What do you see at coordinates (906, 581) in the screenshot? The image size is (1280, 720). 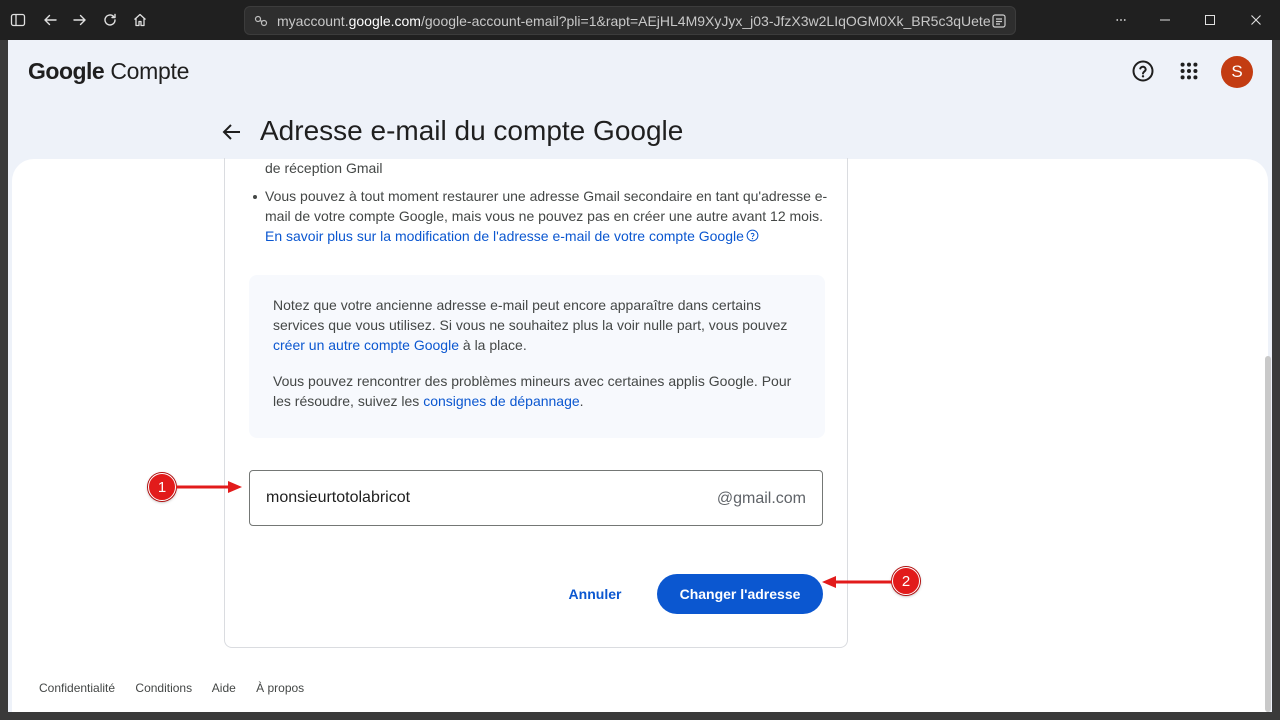 I see `annotation-marker-2: 2` at bounding box center [906, 581].